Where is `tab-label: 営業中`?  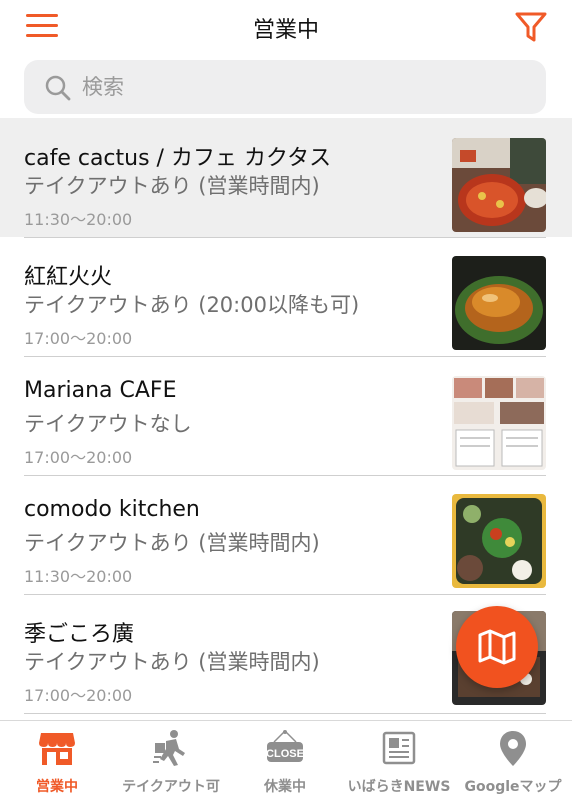 tab-label: 営業中 is located at coordinates (57, 787).